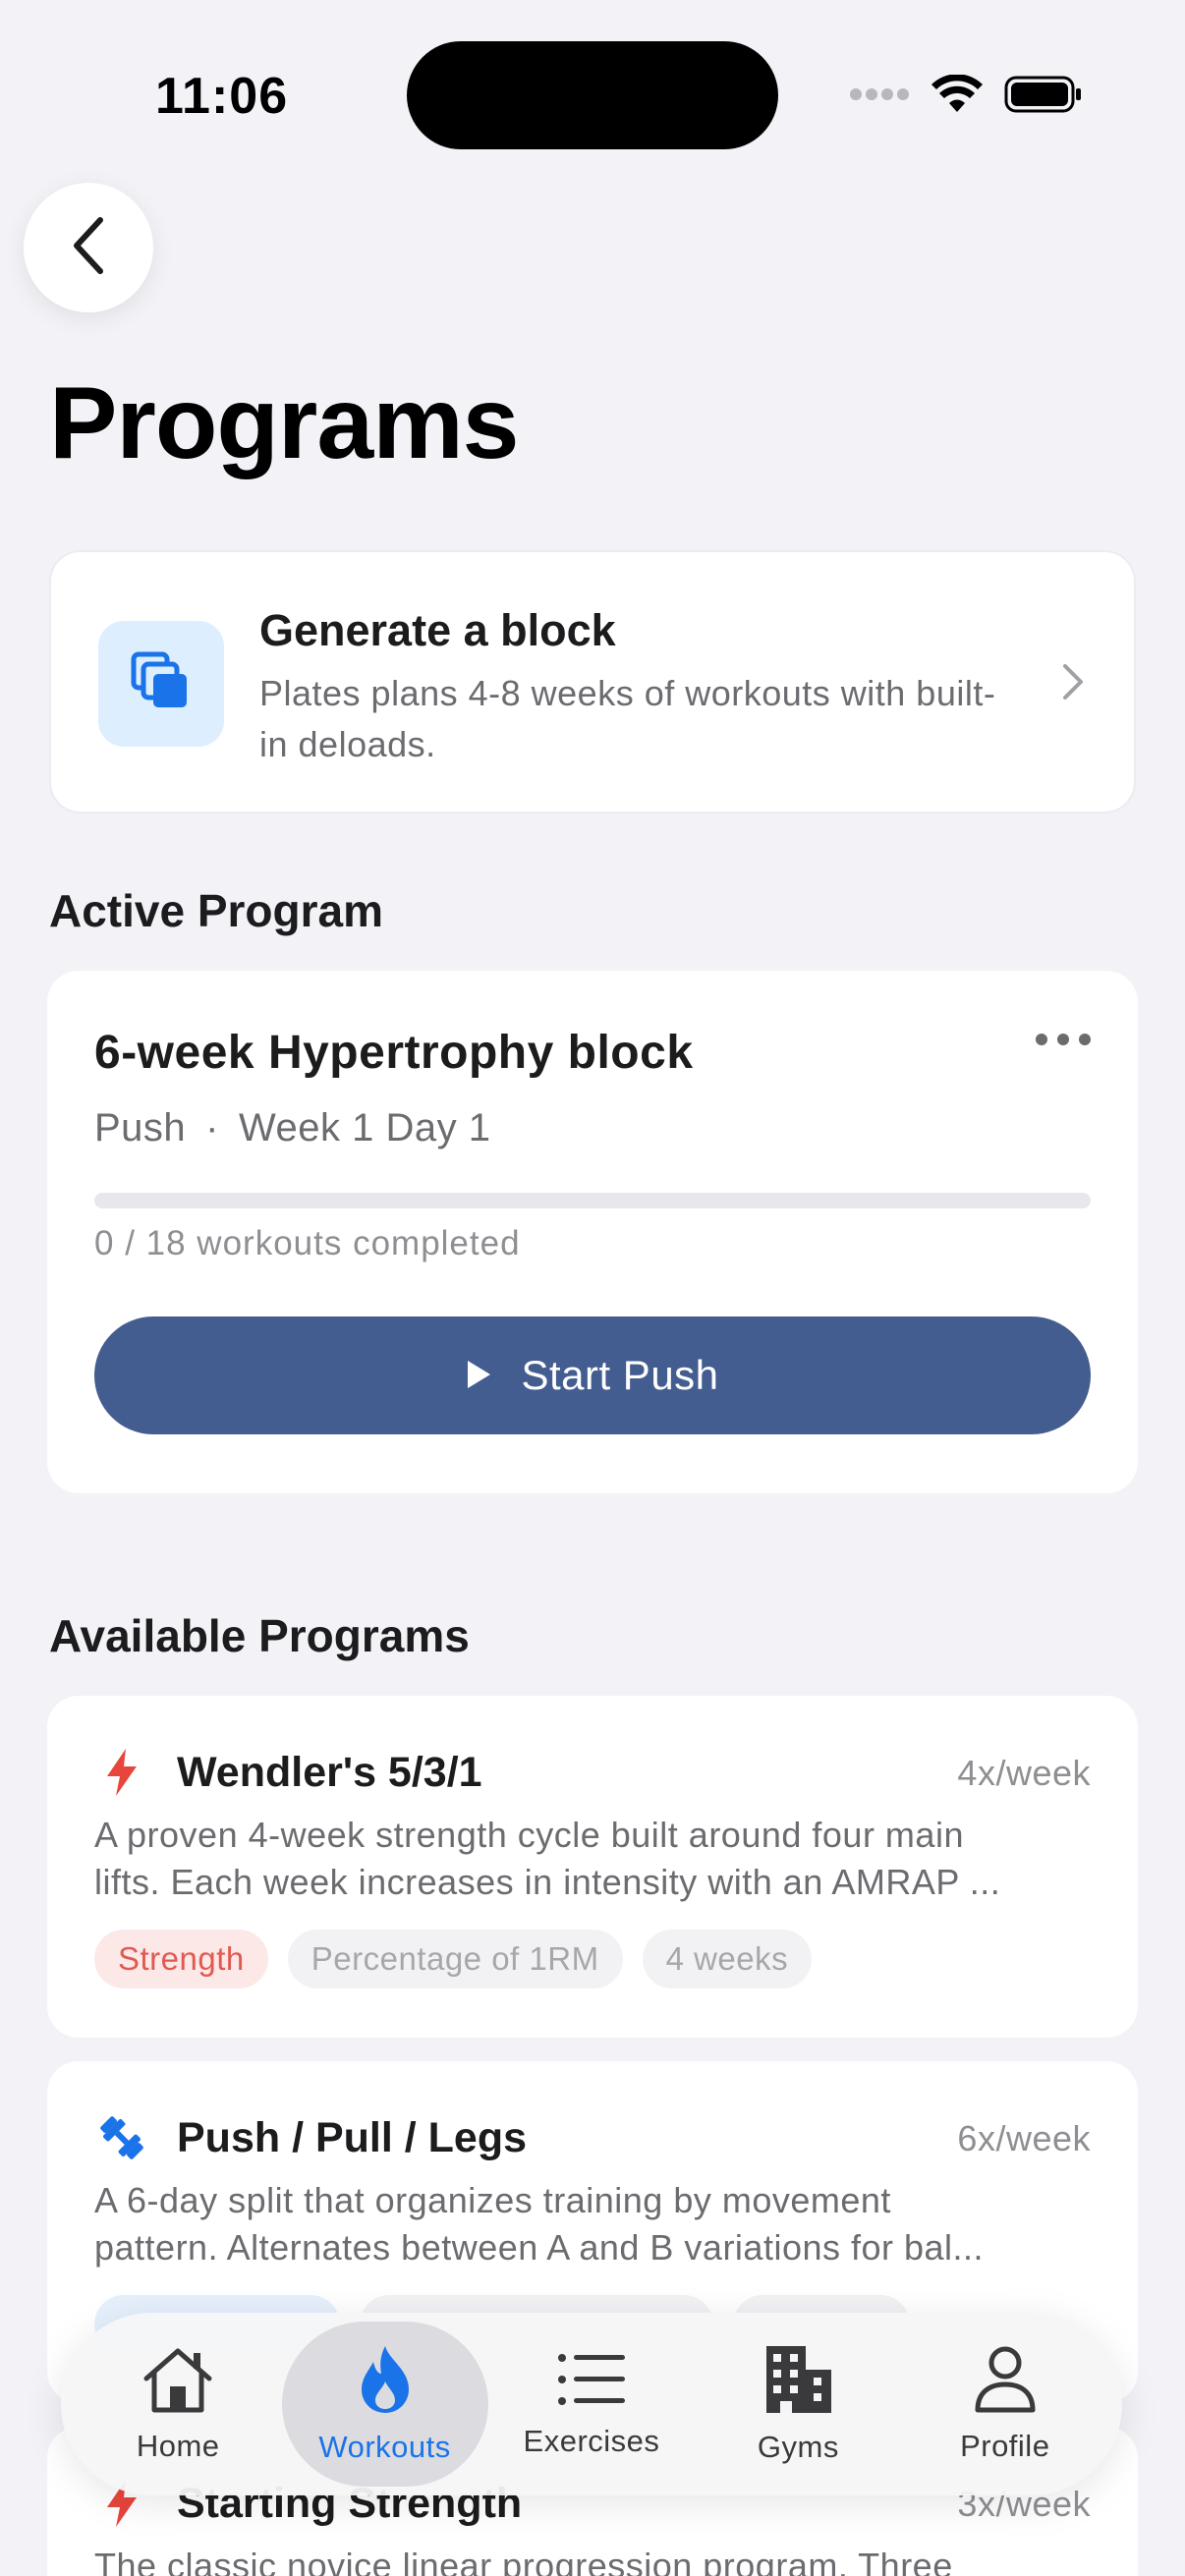 Image resolution: width=1185 pixels, height=2576 pixels. What do you see at coordinates (352, 2137) in the screenshot?
I see `program-name: Push / Pull / Legs` at bounding box center [352, 2137].